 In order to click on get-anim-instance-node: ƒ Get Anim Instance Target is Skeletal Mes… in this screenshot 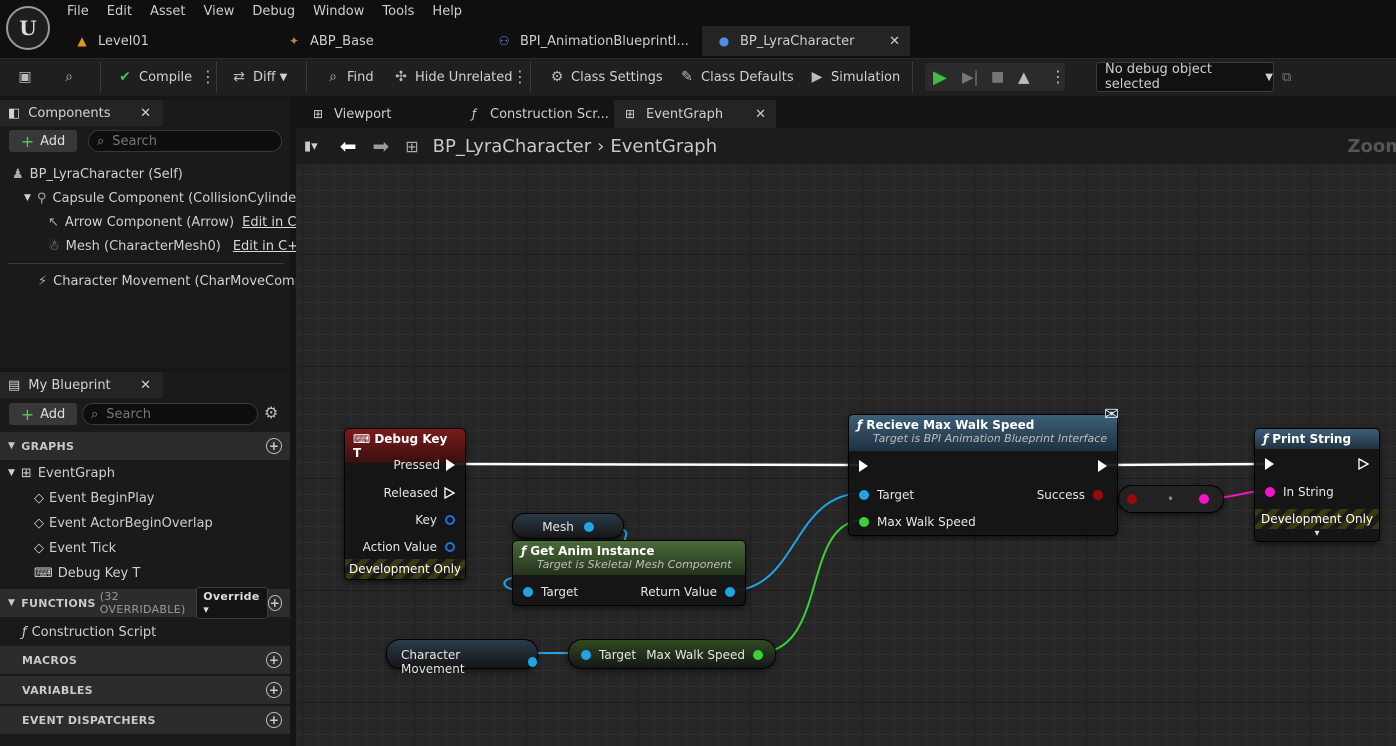, I will do `click(629, 573)`.